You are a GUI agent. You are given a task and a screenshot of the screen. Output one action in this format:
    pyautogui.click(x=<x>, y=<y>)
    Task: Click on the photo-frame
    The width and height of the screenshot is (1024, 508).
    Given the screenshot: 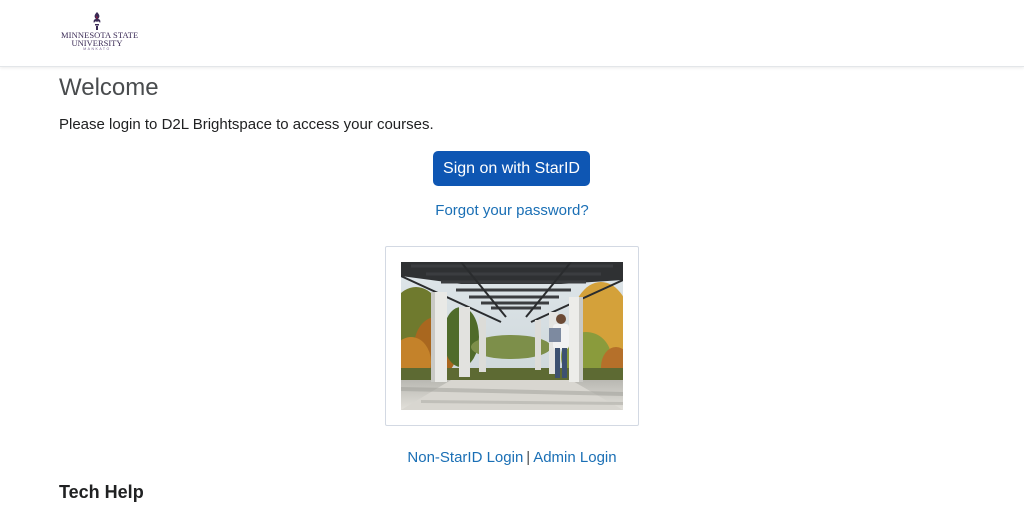 What is the action you would take?
    pyautogui.click(x=512, y=336)
    